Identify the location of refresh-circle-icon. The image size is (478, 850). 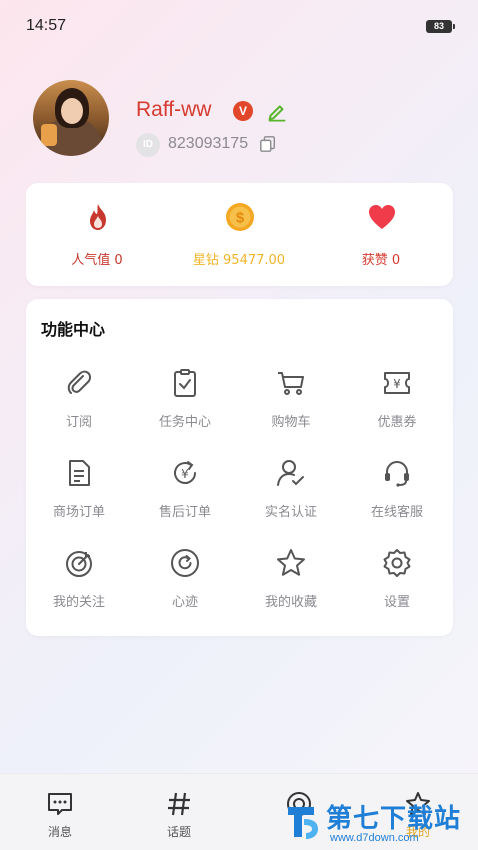
(185, 563).